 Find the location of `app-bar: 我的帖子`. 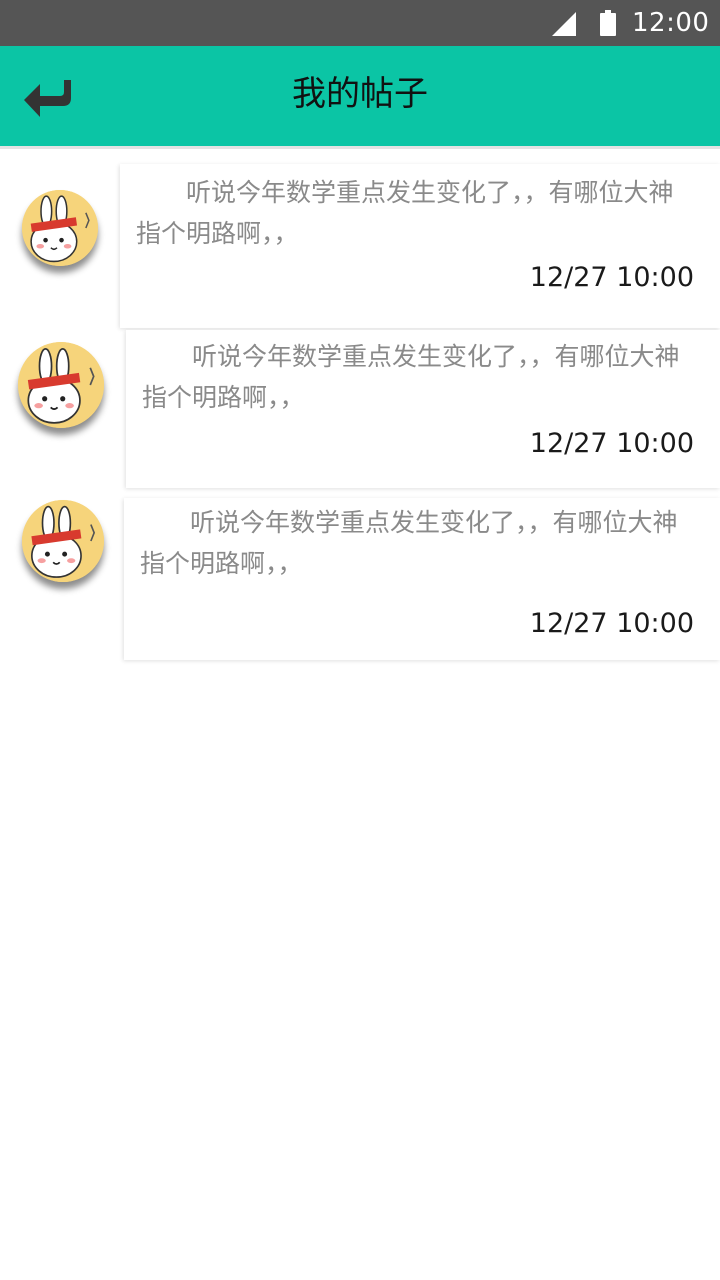

app-bar: 我的帖子 is located at coordinates (360, 96).